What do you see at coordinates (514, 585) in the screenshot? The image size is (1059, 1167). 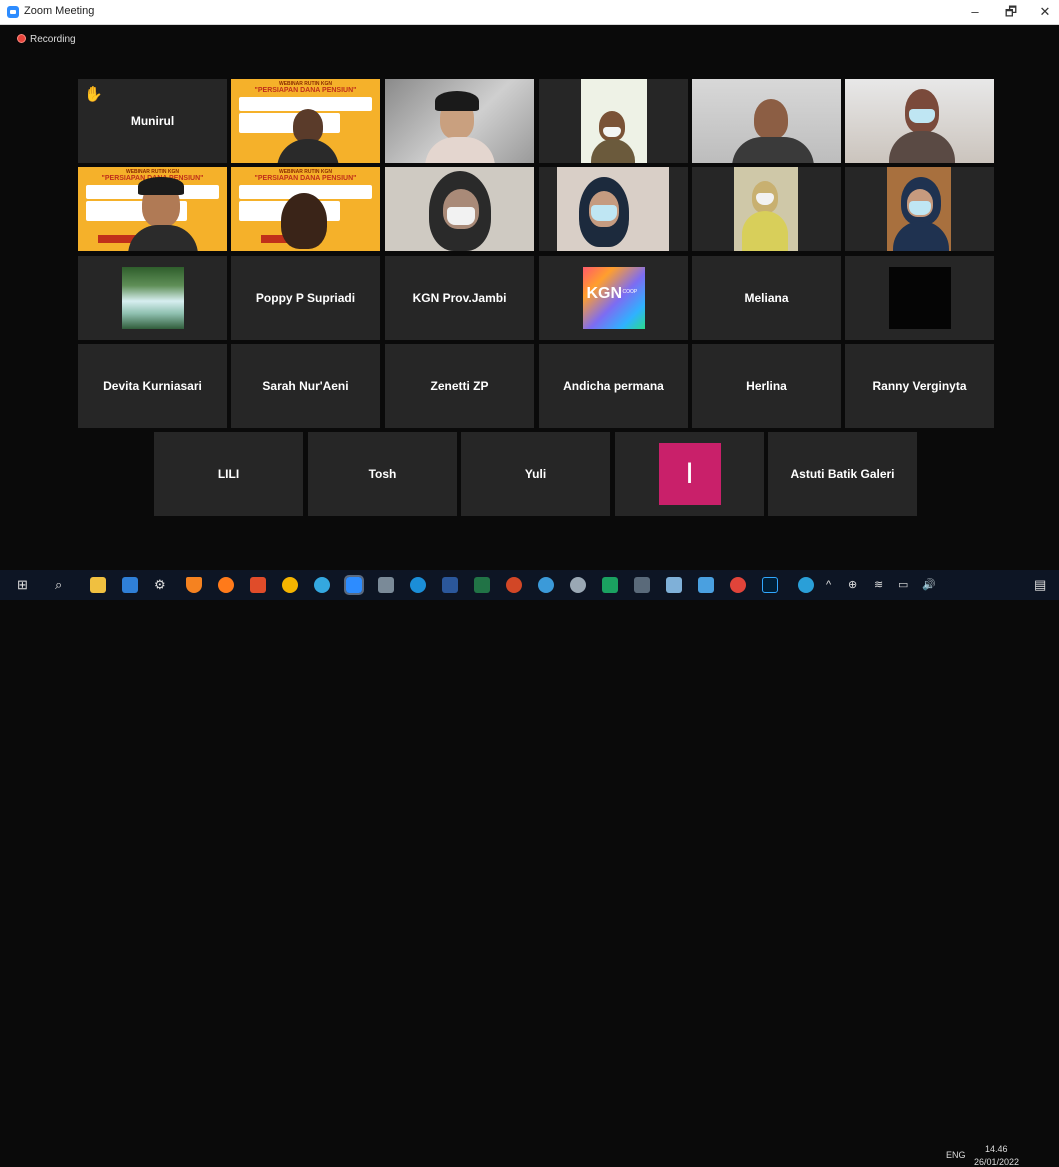 I see `powerpoint-icon` at bounding box center [514, 585].